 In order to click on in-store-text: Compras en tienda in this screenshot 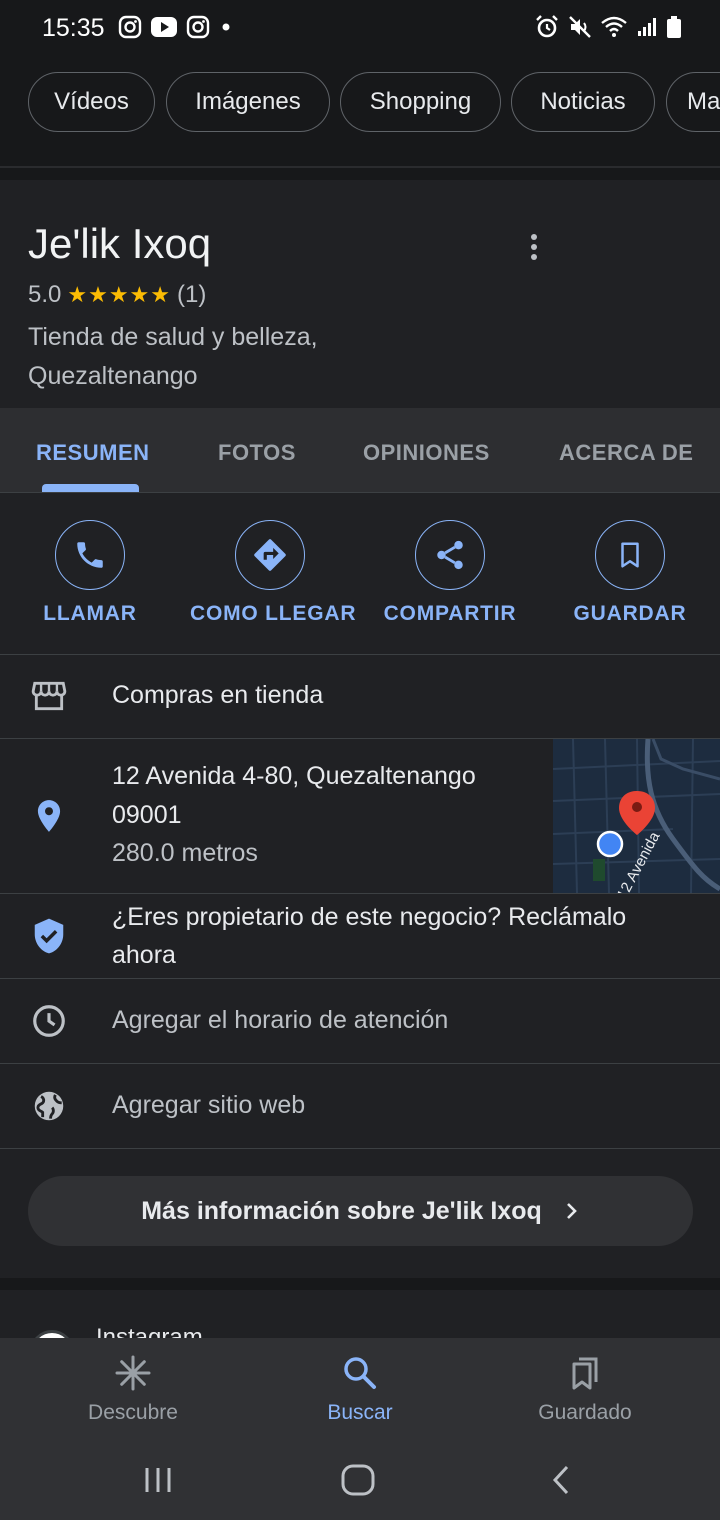, I will do `click(218, 695)`.